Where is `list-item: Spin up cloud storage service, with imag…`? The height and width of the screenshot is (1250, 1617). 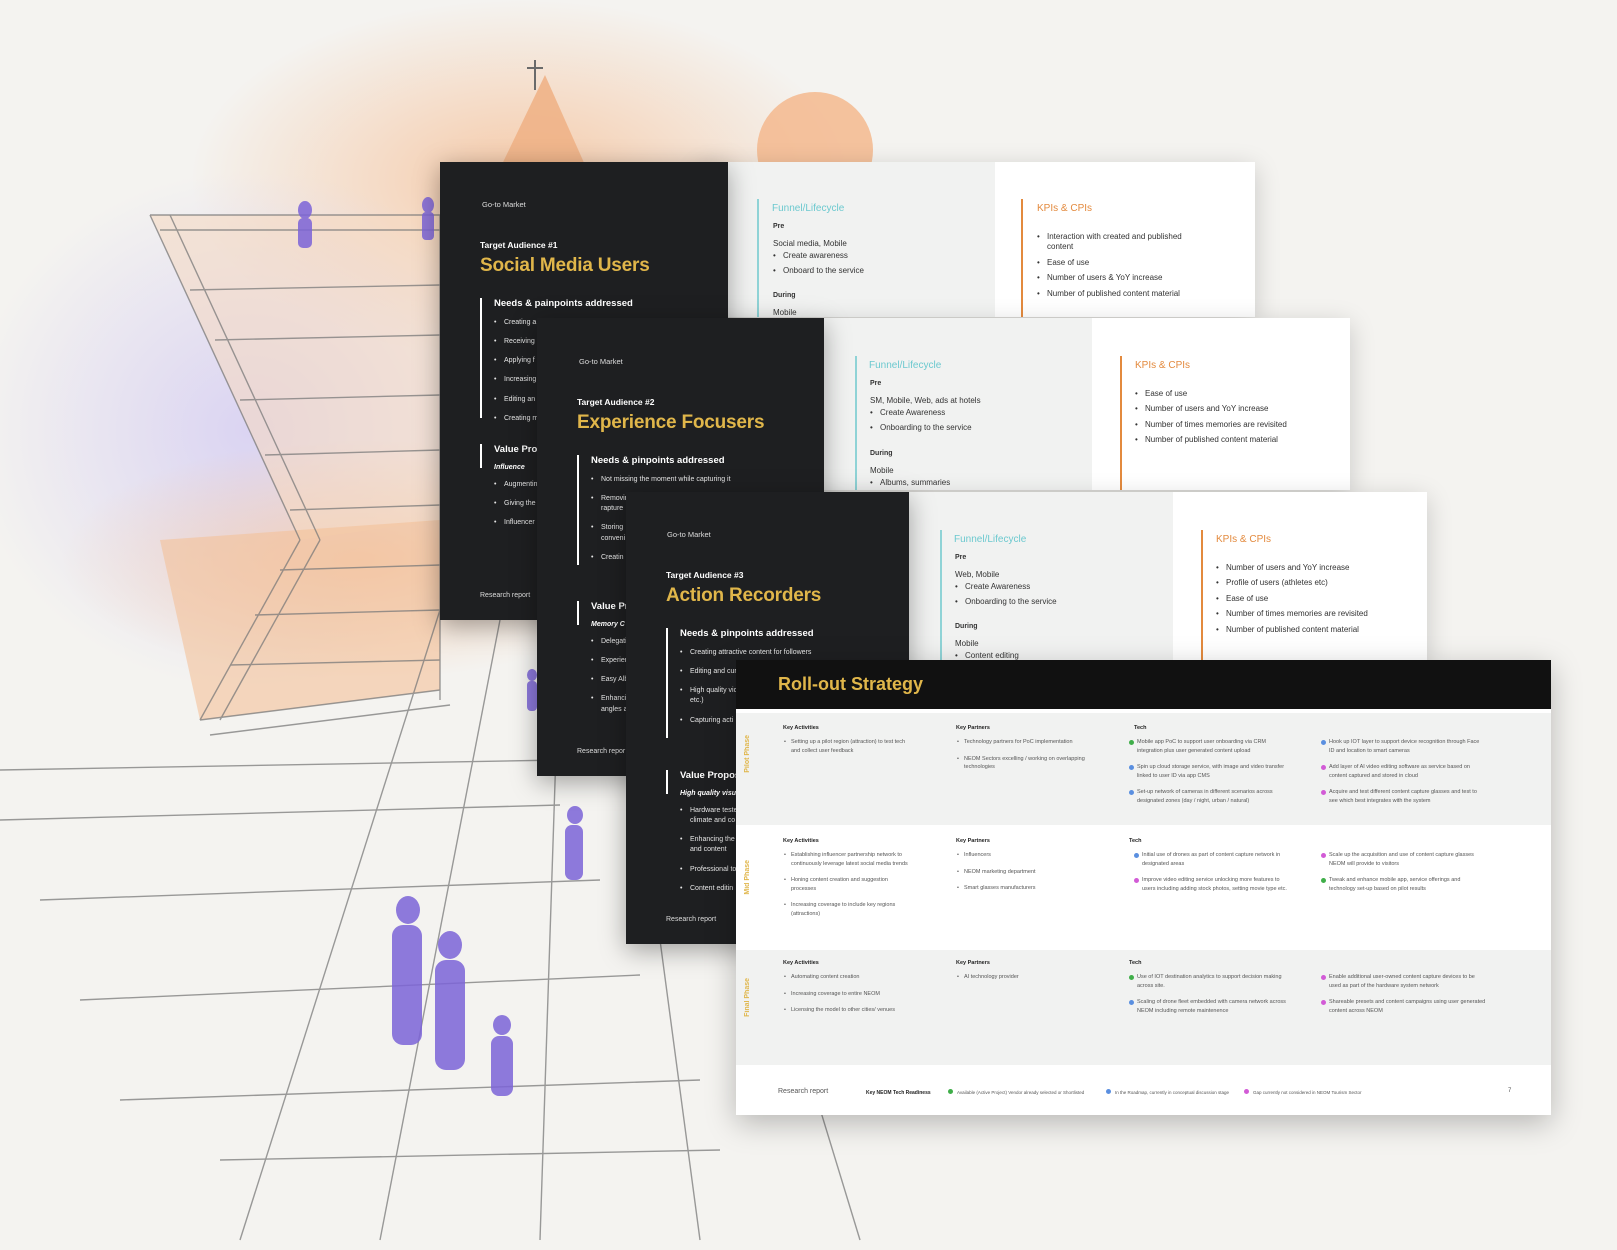
list-item: Spin up cloud storage service, with imag… is located at coordinates (1209, 771).